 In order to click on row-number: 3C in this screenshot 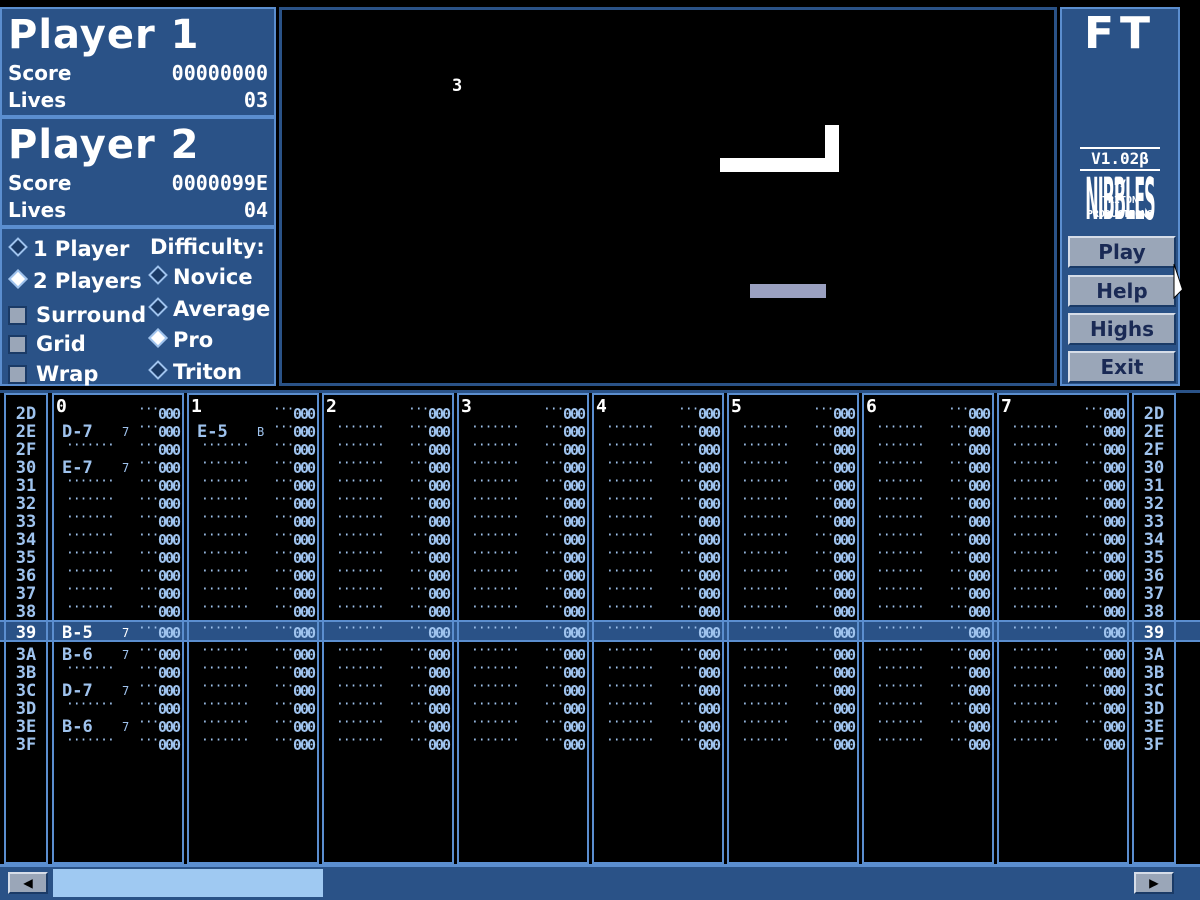, I will do `click(26, 691)`.